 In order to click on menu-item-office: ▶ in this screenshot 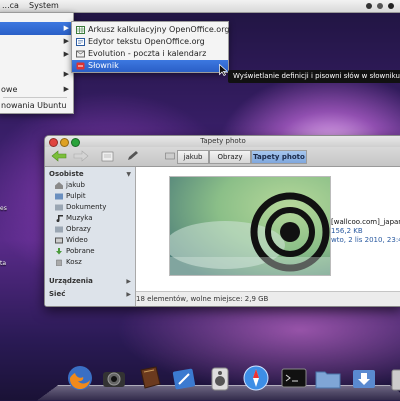, I will do `click(36, 28)`.